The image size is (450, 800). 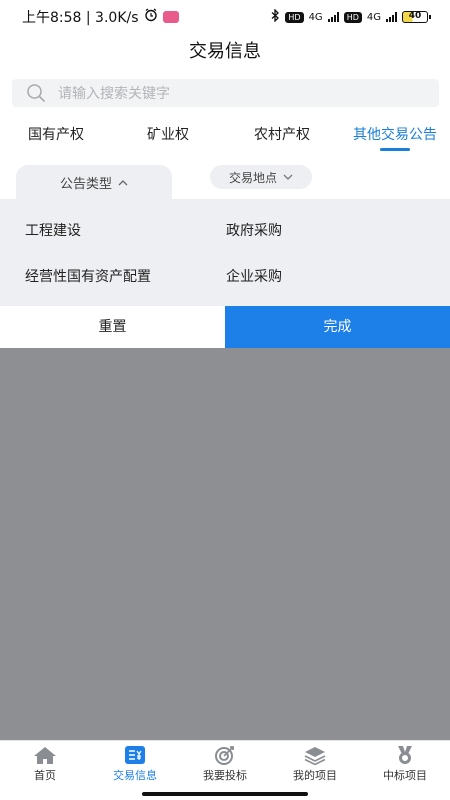 What do you see at coordinates (112, 327) in the screenshot?
I see `reset-button: 重置` at bounding box center [112, 327].